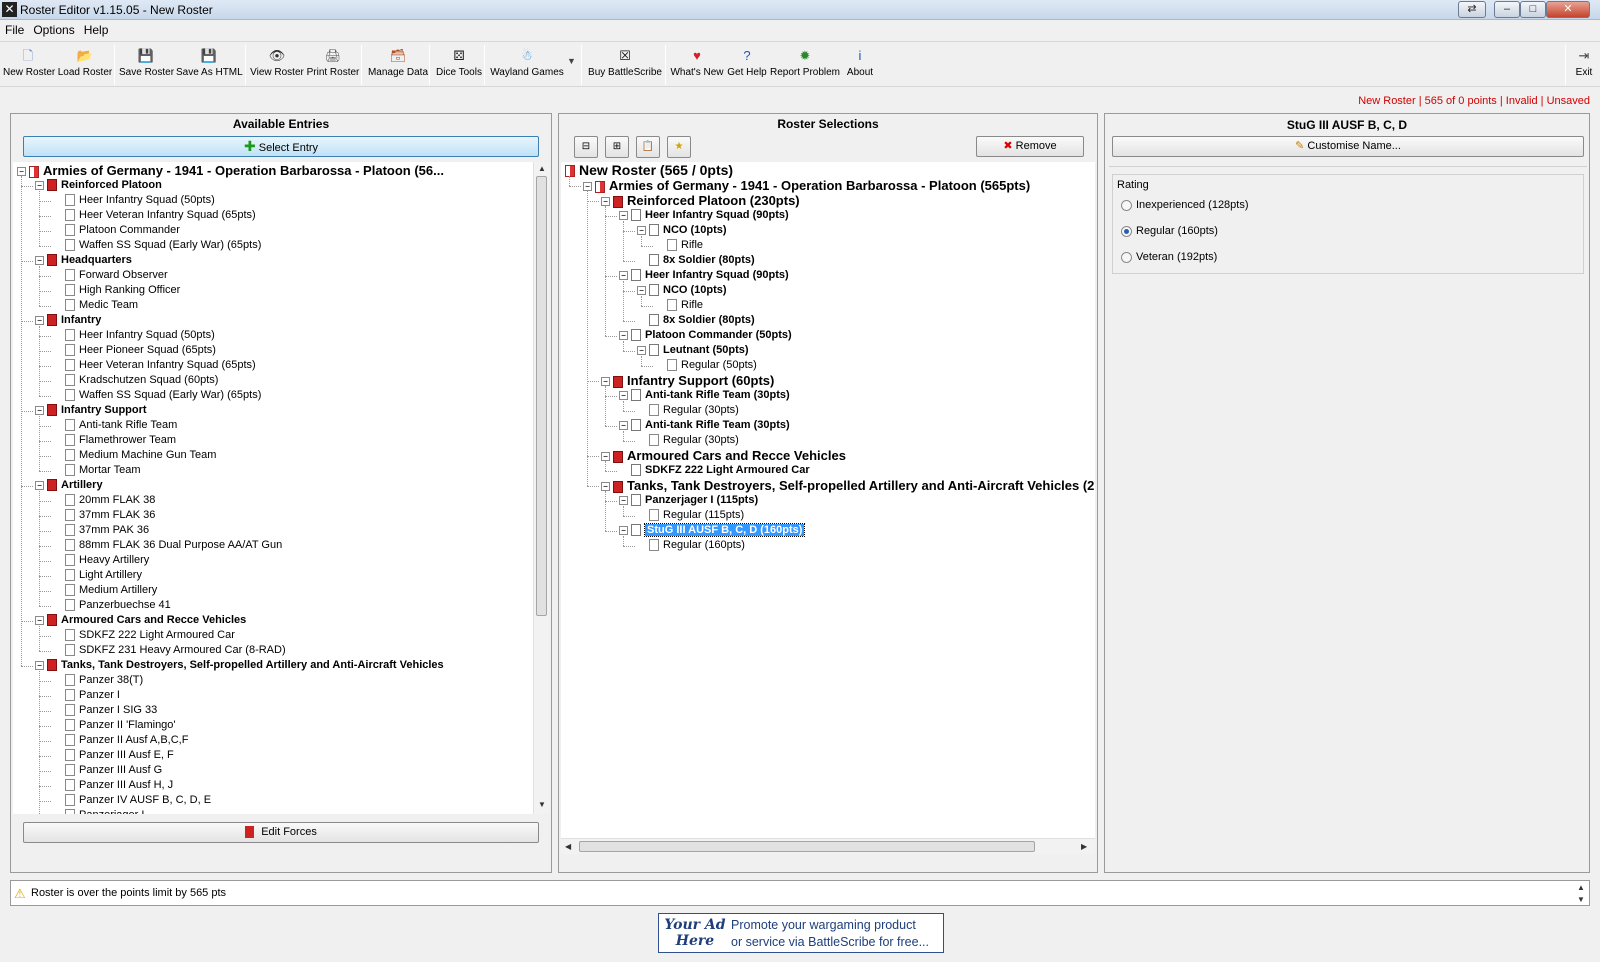 Image resolution: width=1600 pixels, height=962 pixels. What do you see at coordinates (209, 64) in the screenshot?
I see `save-as-html-button: 💾 Save As HTML` at bounding box center [209, 64].